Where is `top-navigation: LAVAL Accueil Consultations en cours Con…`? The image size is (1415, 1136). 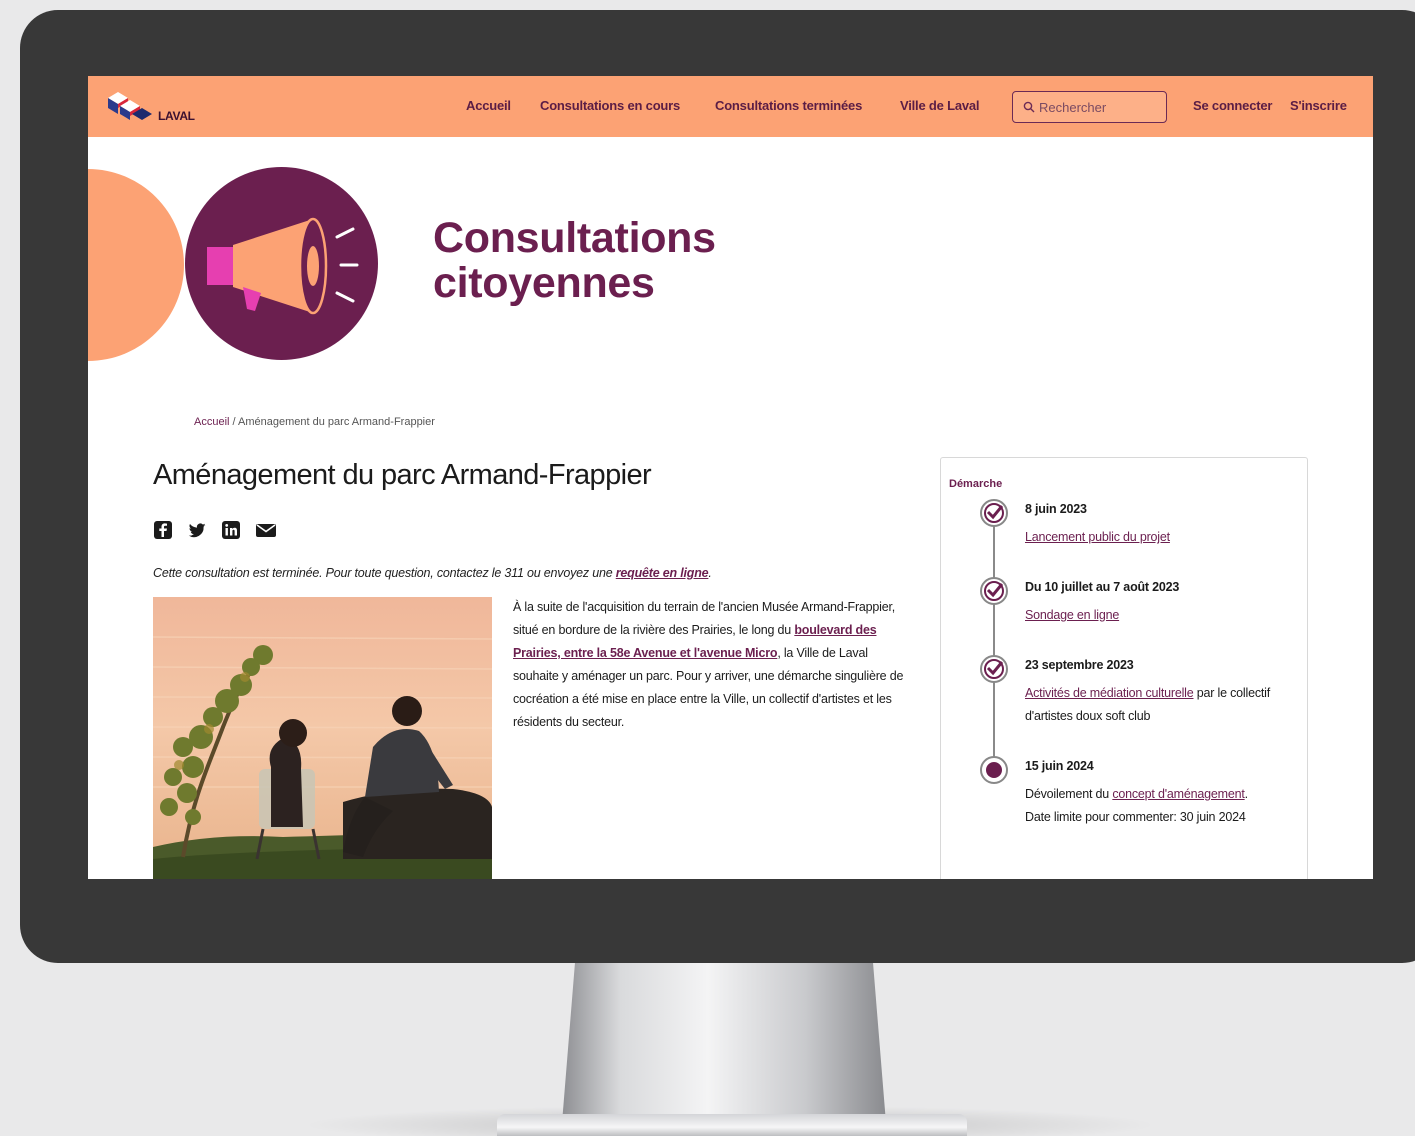
top-navigation: LAVAL Accueil Consultations en cours Con… is located at coordinates (730, 106).